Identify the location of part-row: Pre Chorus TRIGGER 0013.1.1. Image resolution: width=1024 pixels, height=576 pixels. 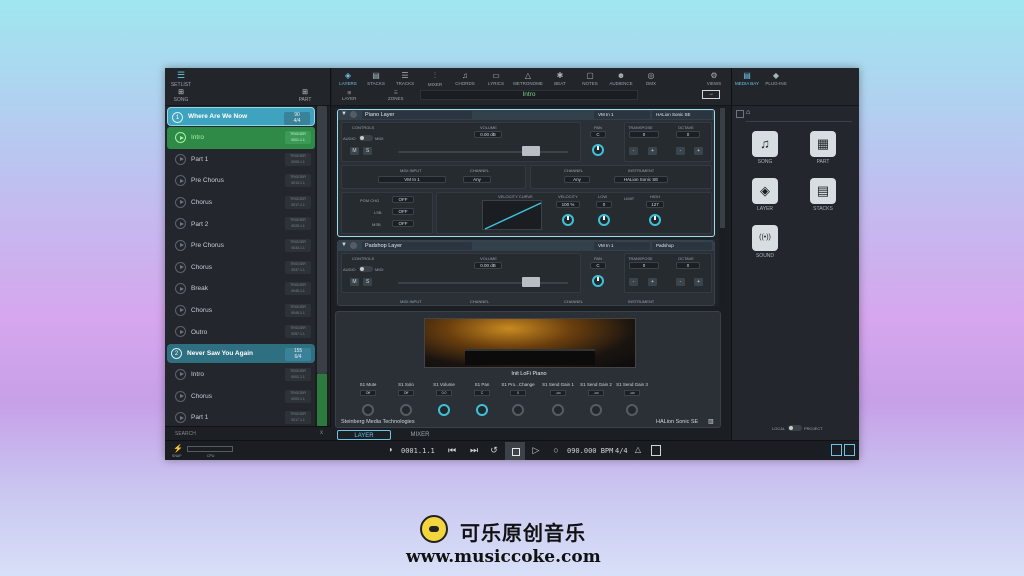
(241, 181).